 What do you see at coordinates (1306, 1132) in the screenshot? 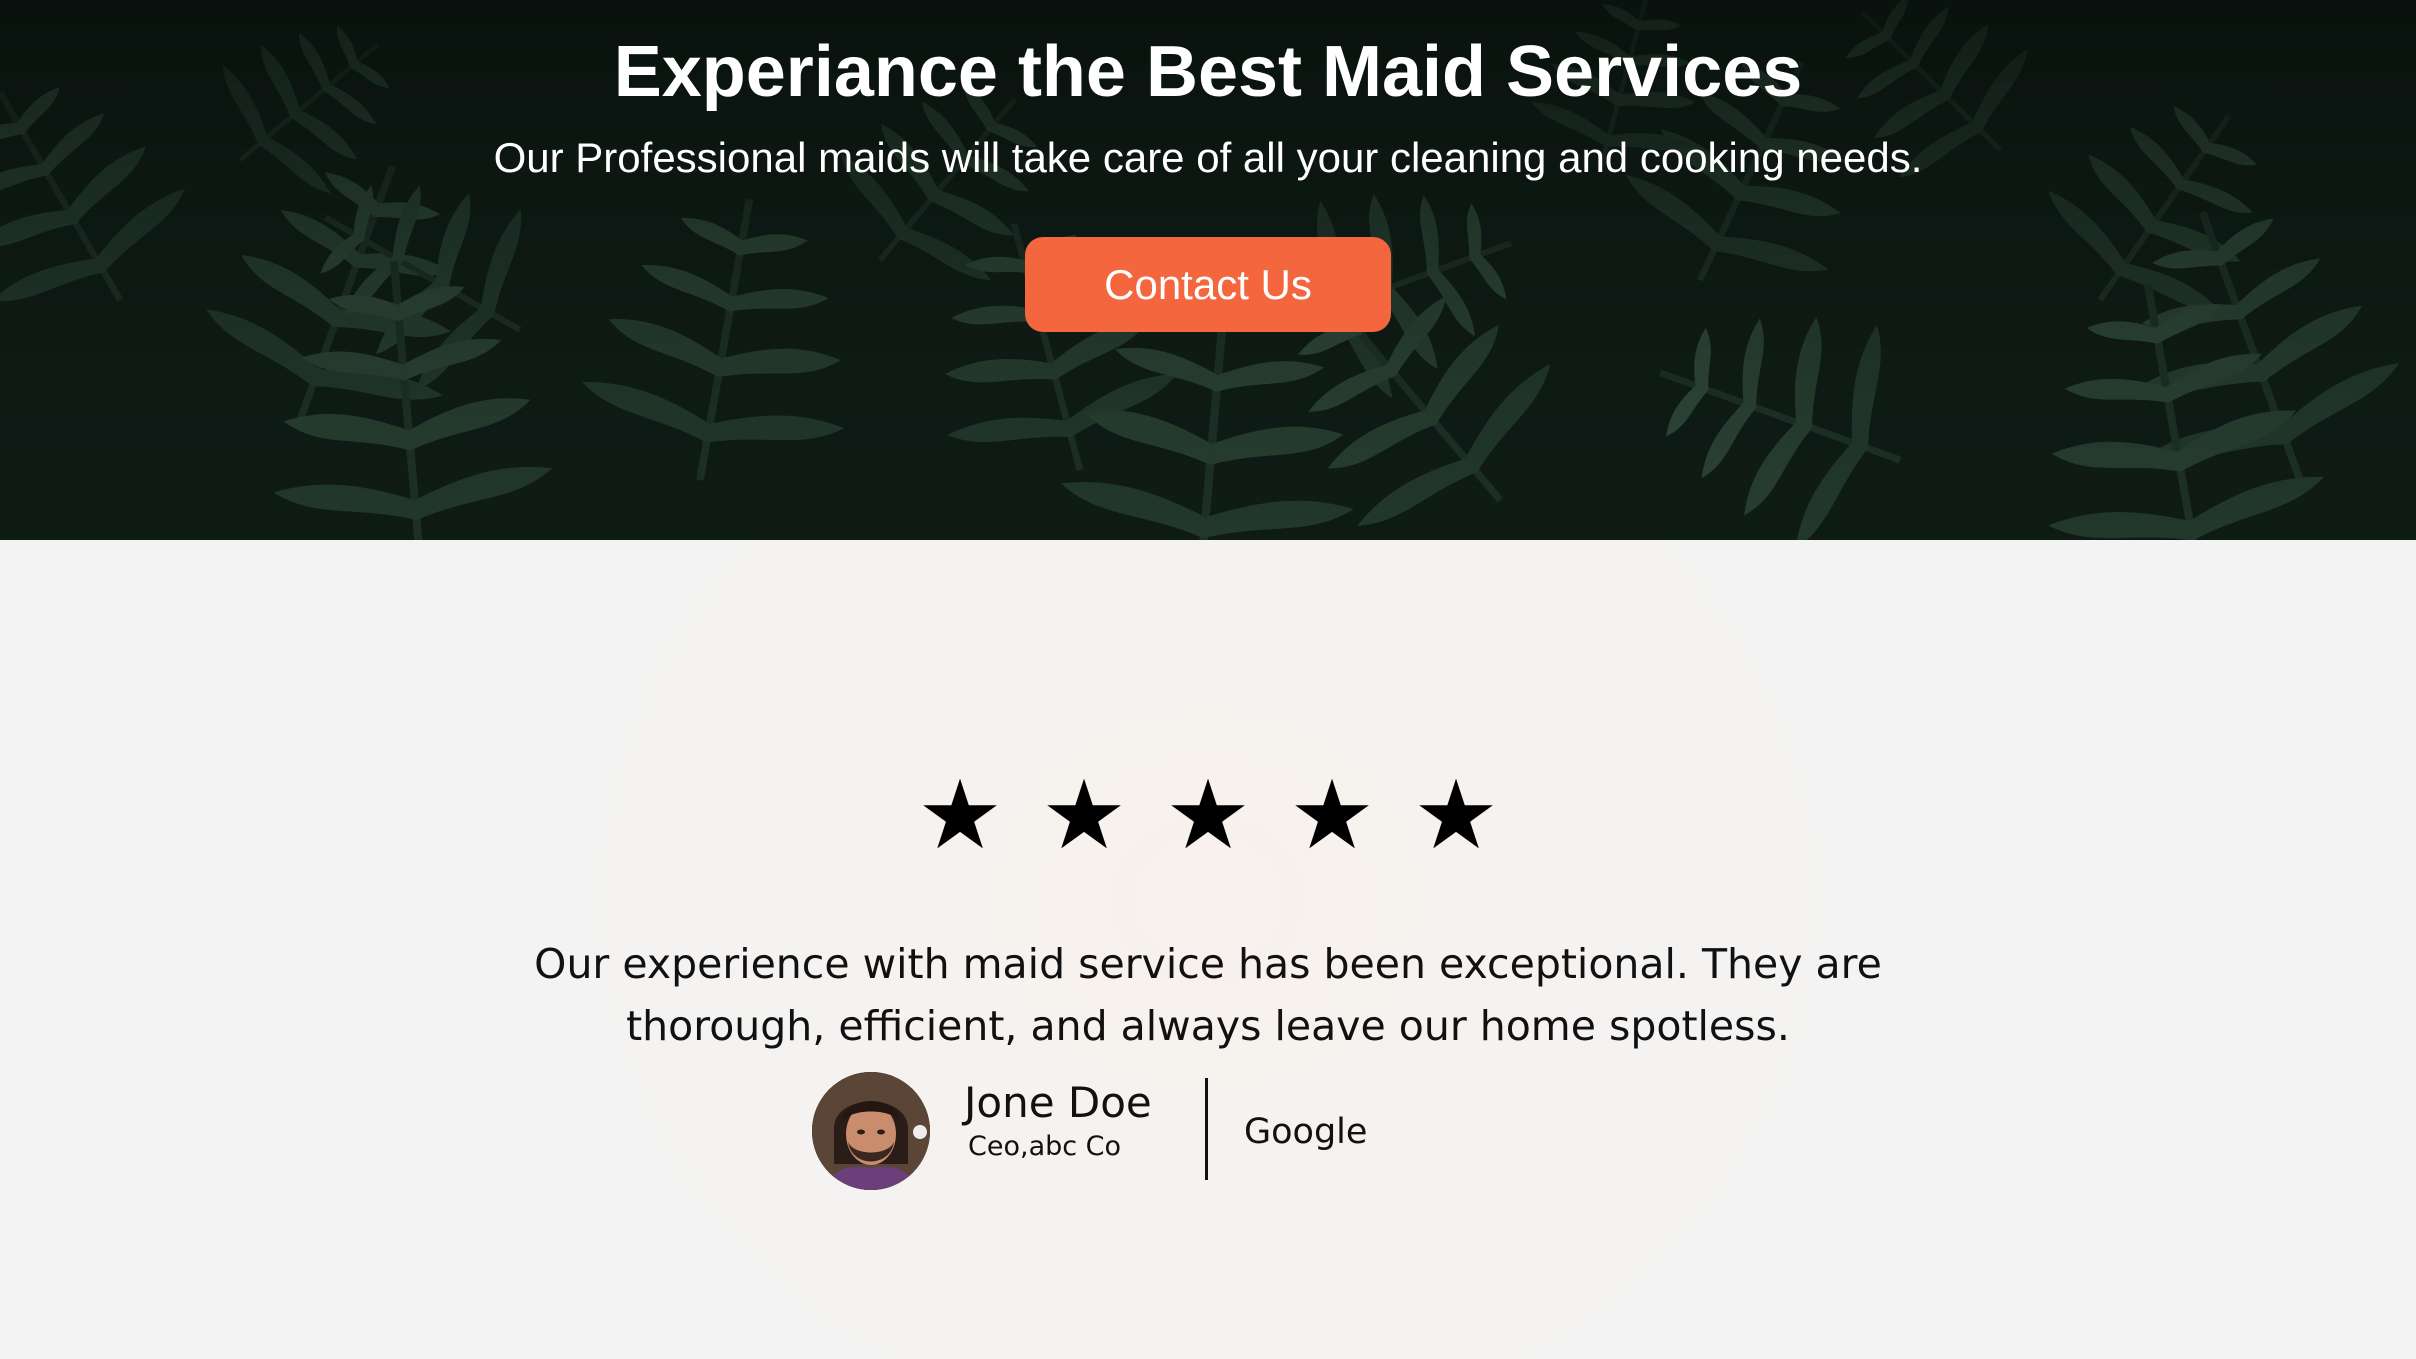
I see `review-source: Google` at bounding box center [1306, 1132].